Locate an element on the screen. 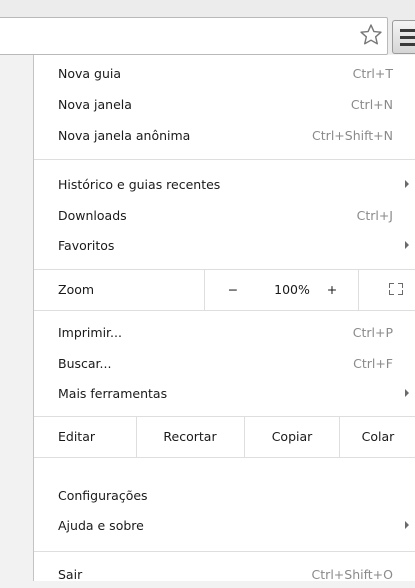 The image size is (415, 588). zoom-level: 100% is located at coordinates (292, 289).